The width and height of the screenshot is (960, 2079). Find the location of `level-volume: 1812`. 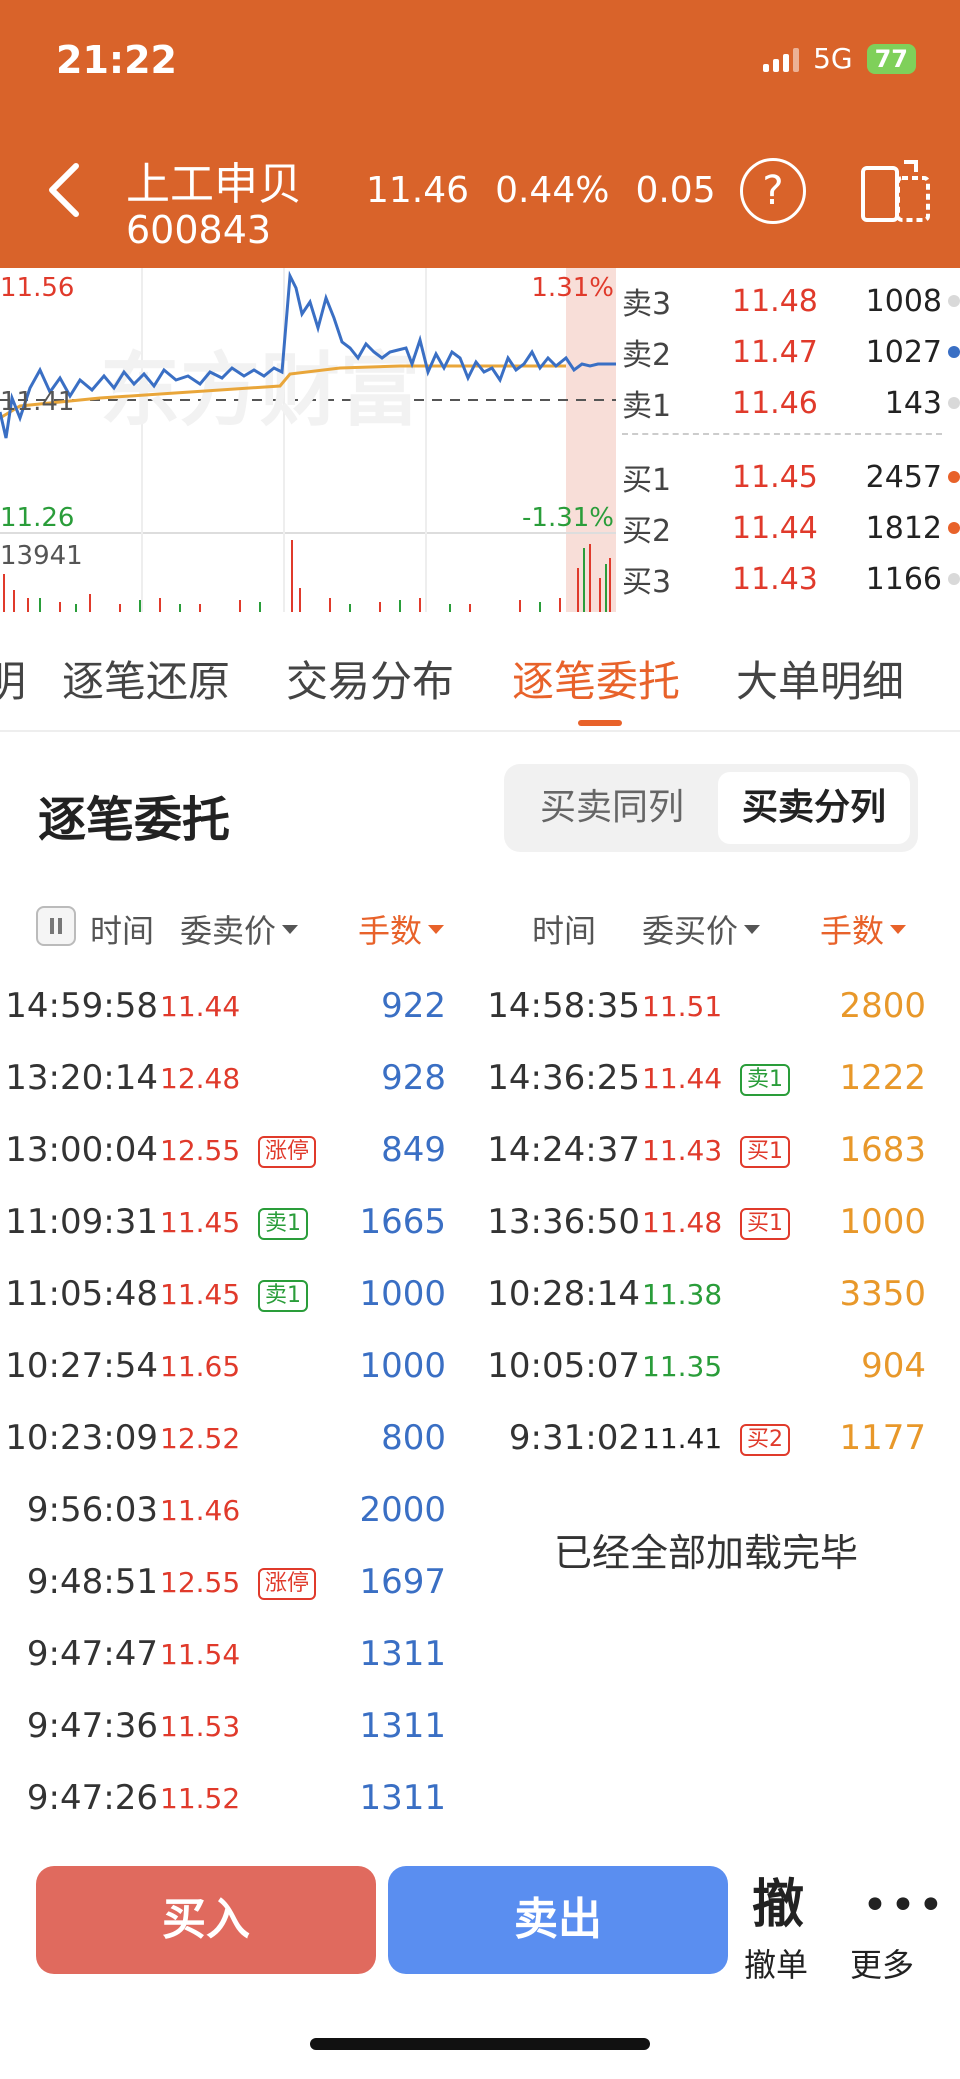

level-volume: 1812 is located at coordinates (903, 528).